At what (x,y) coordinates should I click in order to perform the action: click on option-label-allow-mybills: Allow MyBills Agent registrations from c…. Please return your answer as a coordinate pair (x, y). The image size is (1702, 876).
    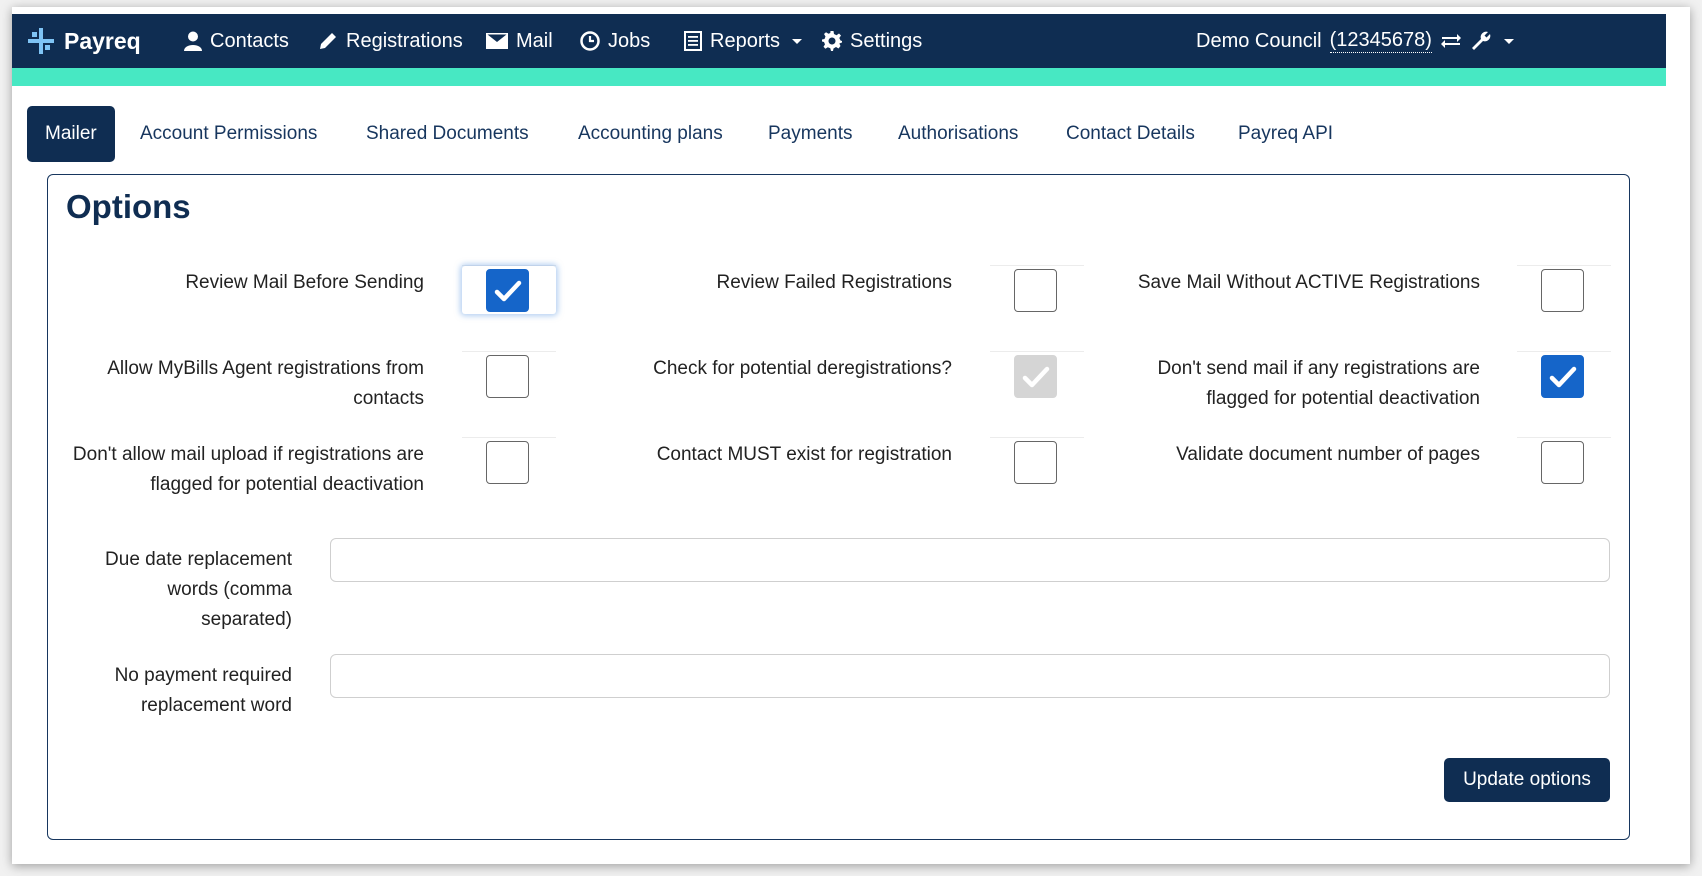
    Looking at the image, I should click on (265, 383).